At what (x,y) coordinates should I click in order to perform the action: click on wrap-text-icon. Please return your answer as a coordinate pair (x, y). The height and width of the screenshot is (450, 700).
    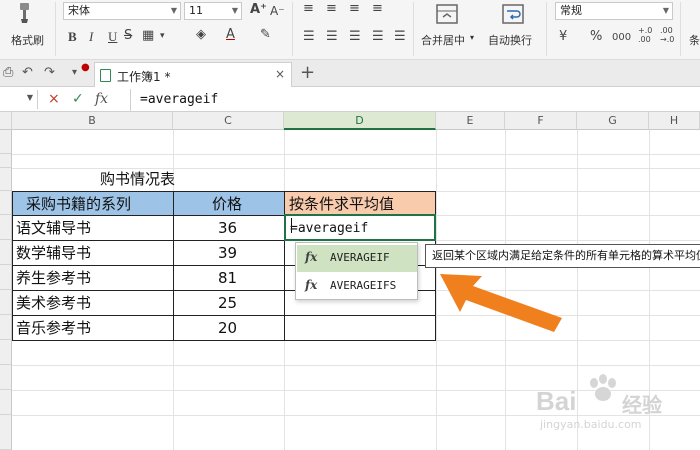
    Looking at the image, I should click on (513, 14).